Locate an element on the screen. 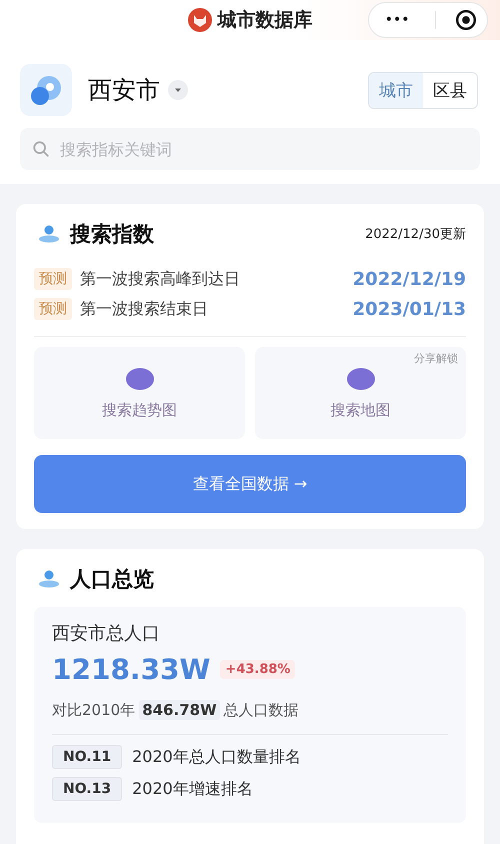  rank-label: 2020年总人口数量排名 is located at coordinates (216, 757).